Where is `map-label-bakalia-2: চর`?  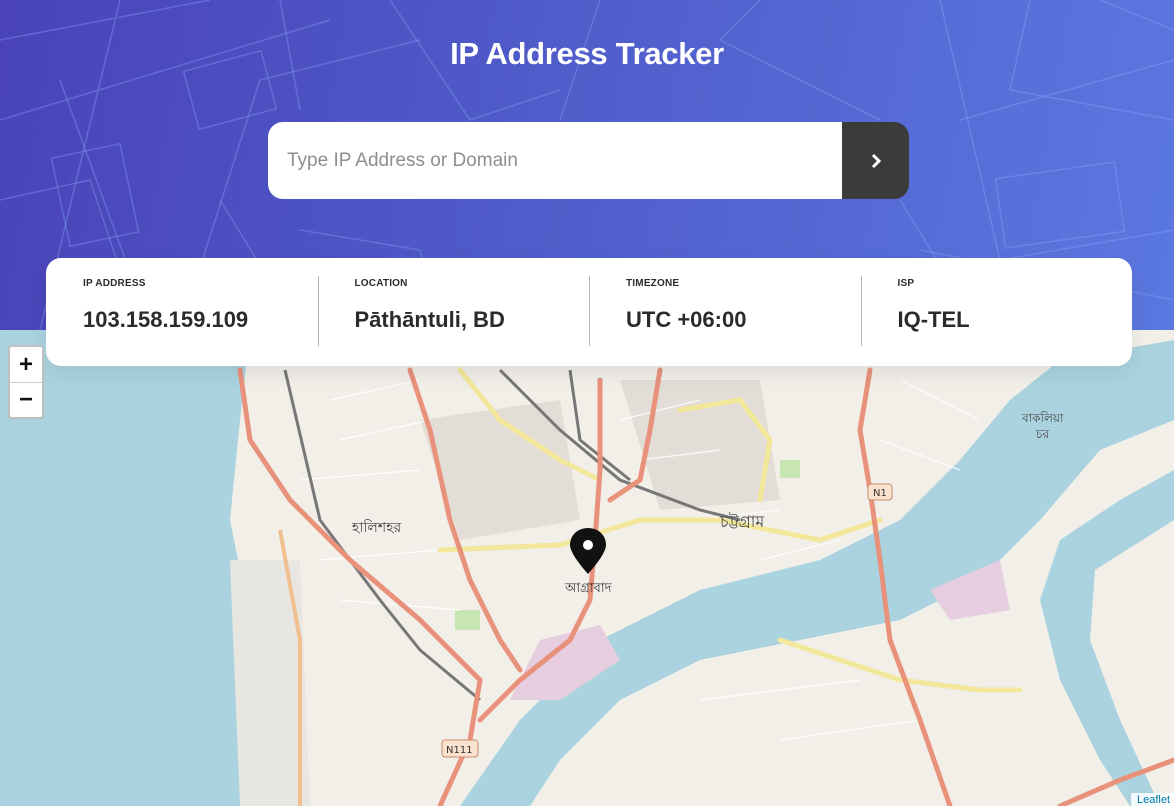
map-label-bakalia-2: চর is located at coordinates (1042, 434).